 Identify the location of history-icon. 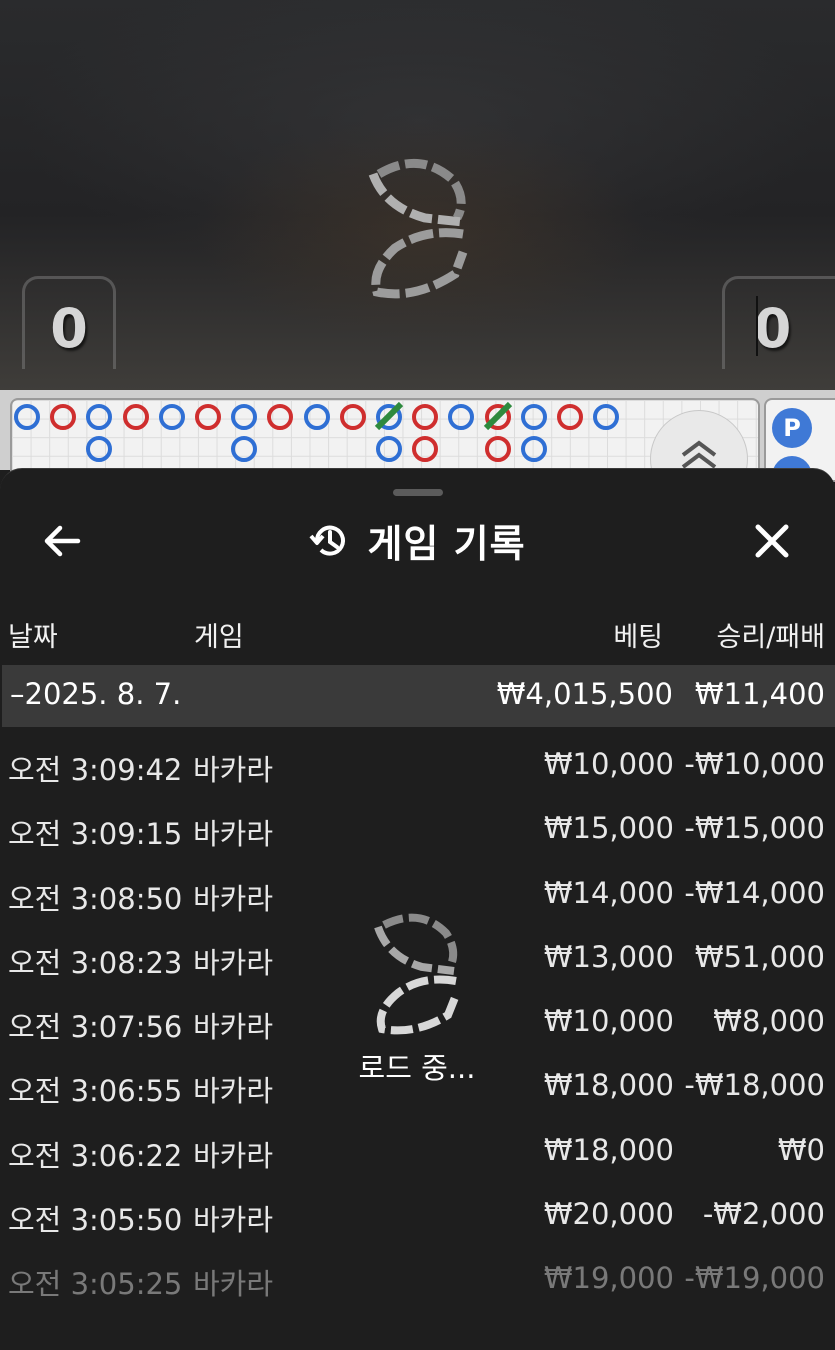
(327, 540).